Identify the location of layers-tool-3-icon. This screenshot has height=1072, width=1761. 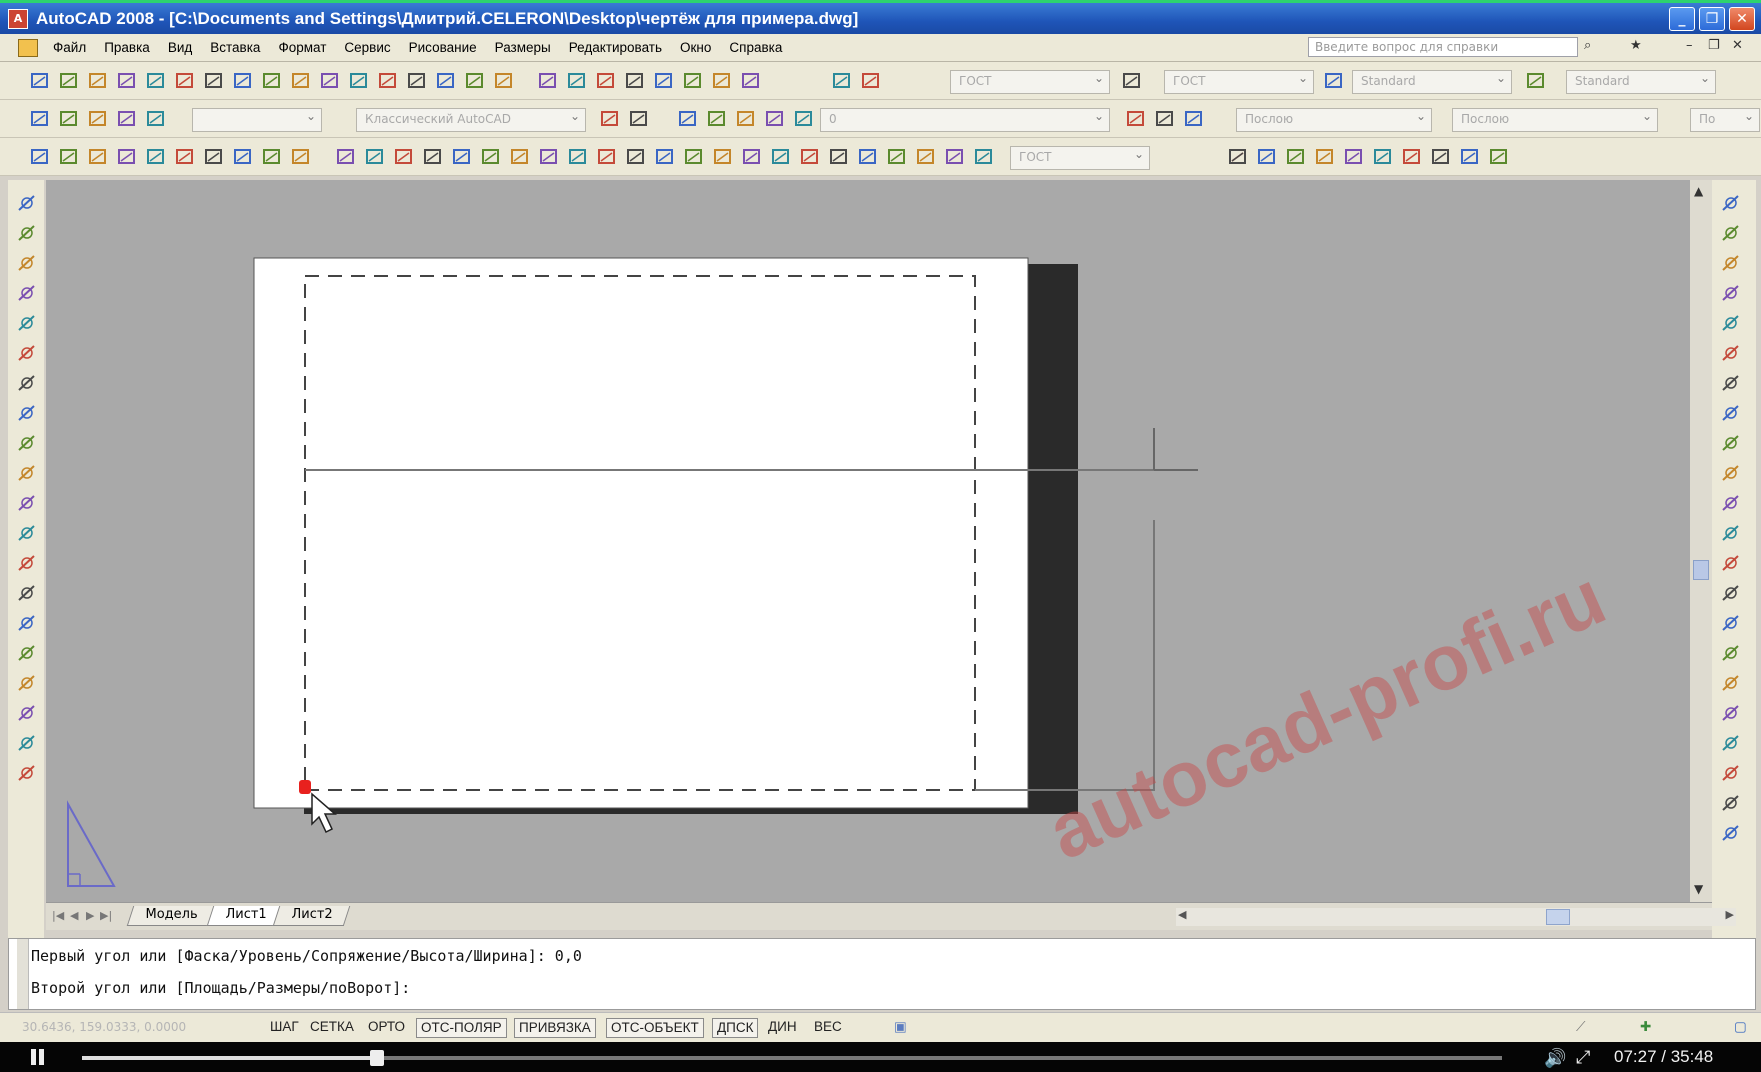
(98, 119).